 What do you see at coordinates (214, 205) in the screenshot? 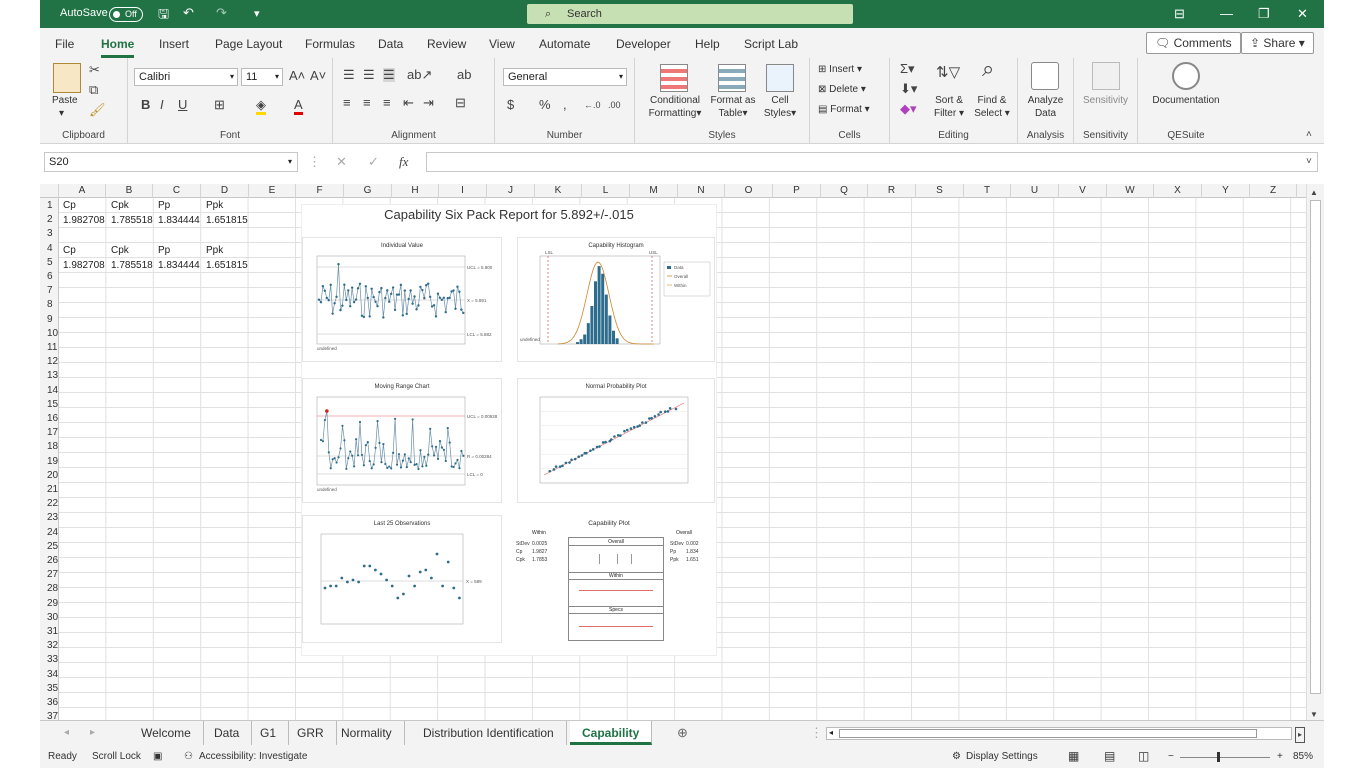
I see `cell-d1: Ppk` at bounding box center [214, 205].